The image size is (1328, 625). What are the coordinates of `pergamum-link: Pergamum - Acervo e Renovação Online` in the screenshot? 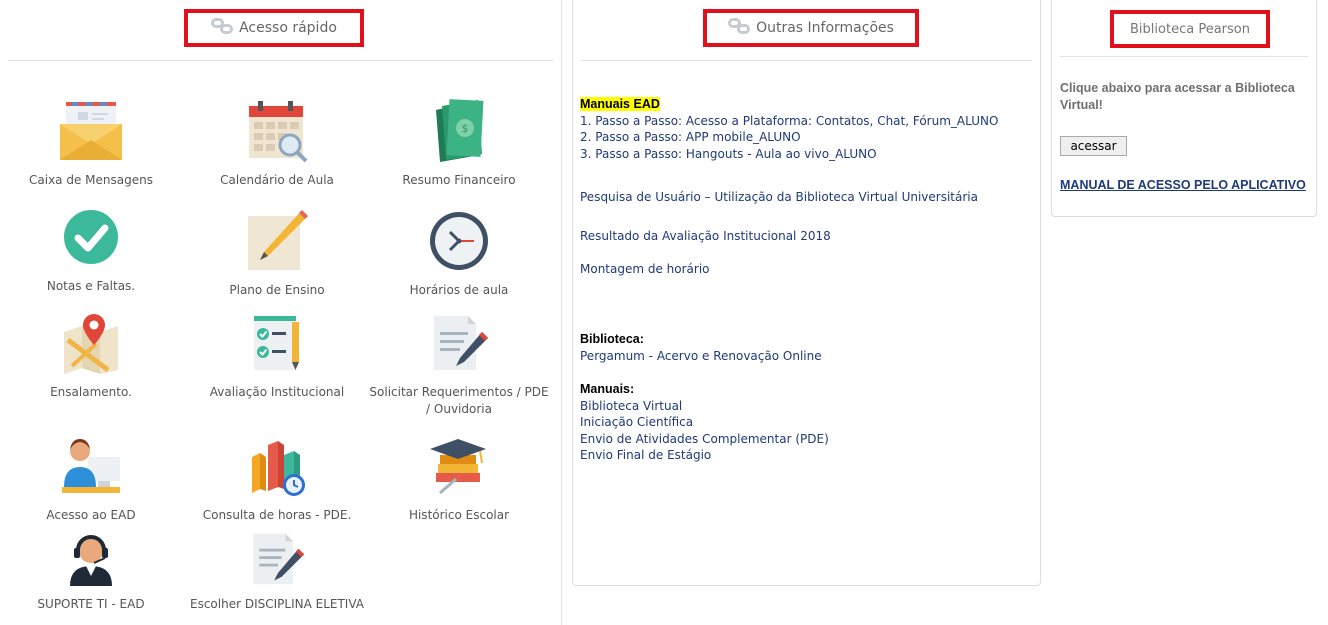 It's located at (701, 356).